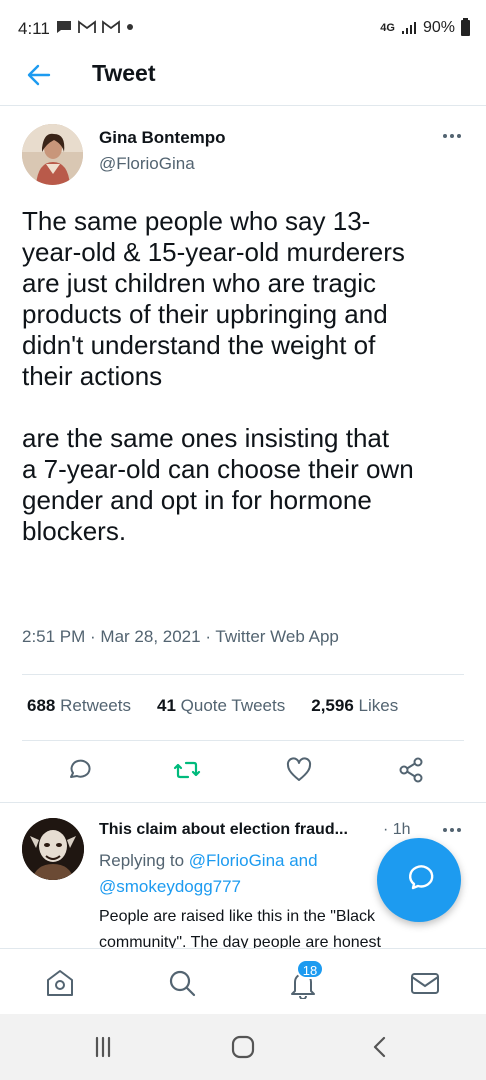  I want to click on tweet-stats: 688 Retweets 41 Quote Tweets 2,596 Likes, so click(212, 706).